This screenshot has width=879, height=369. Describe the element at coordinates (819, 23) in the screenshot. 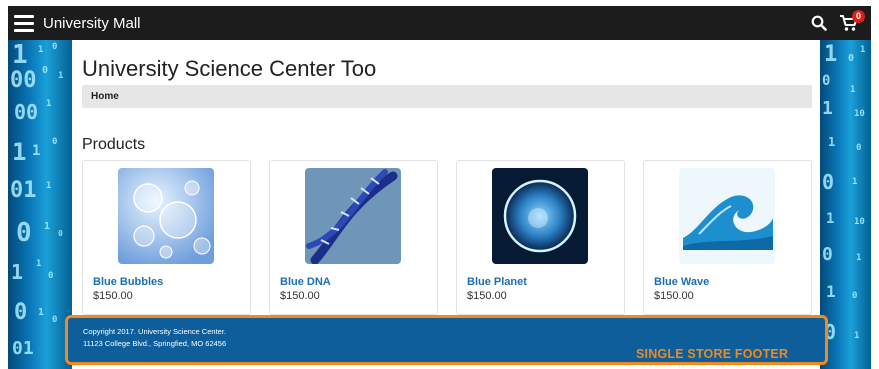

I see `search-icon` at that location.